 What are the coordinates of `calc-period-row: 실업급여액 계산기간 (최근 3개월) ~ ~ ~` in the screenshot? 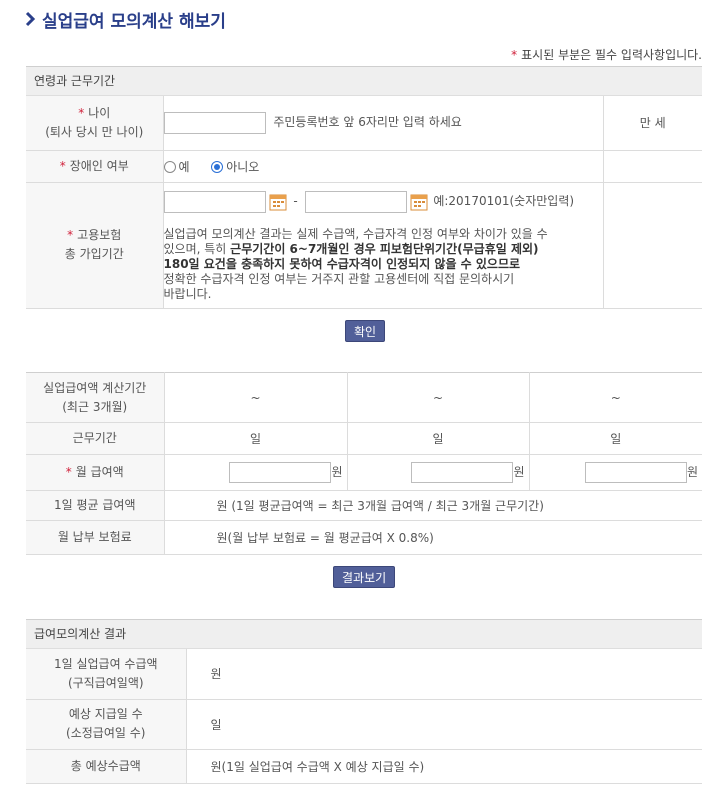 It's located at (364, 397).